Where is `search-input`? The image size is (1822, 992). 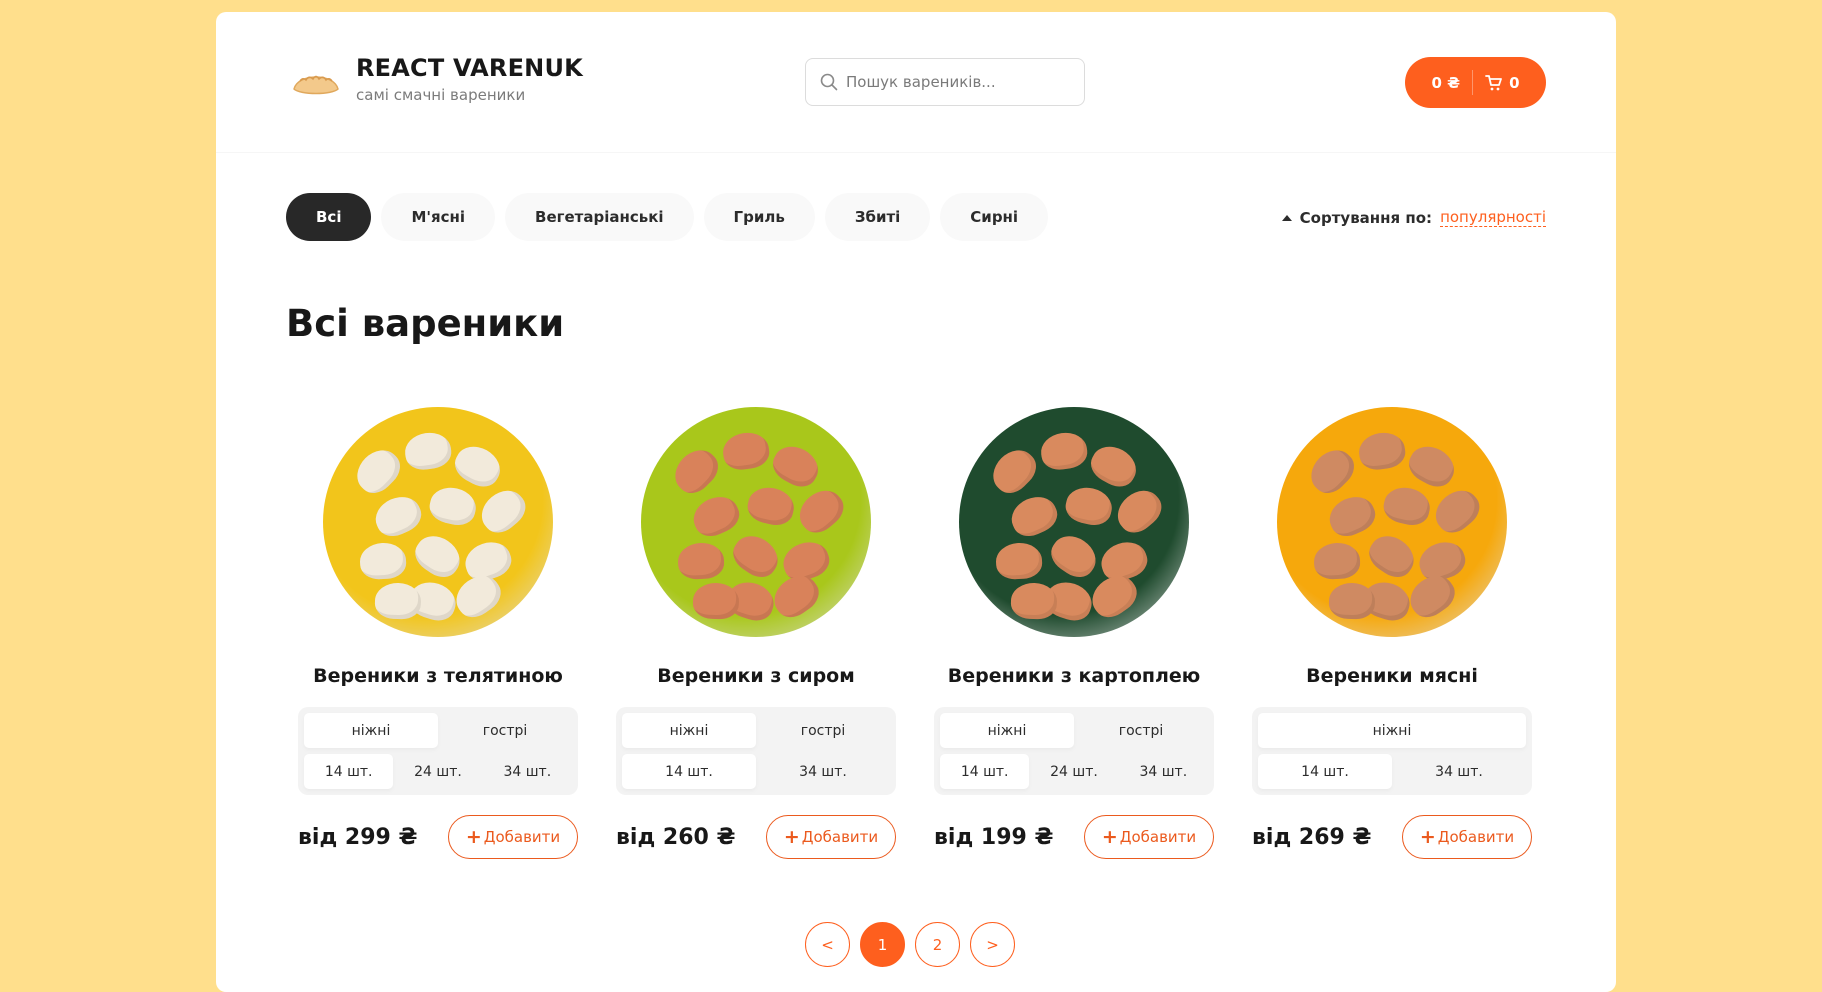 search-input is located at coordinates (956, 82).